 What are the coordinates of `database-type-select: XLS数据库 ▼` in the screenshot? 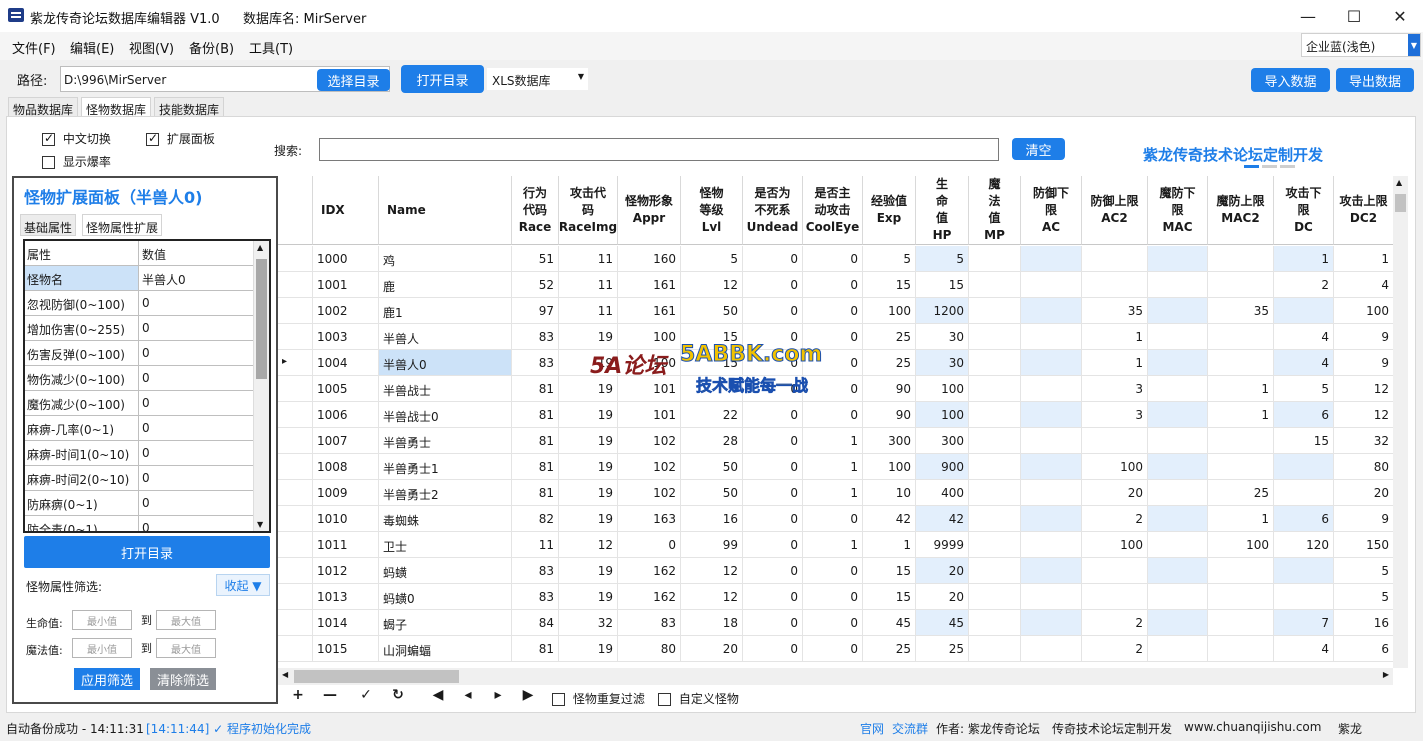 It's located at (537, 79).